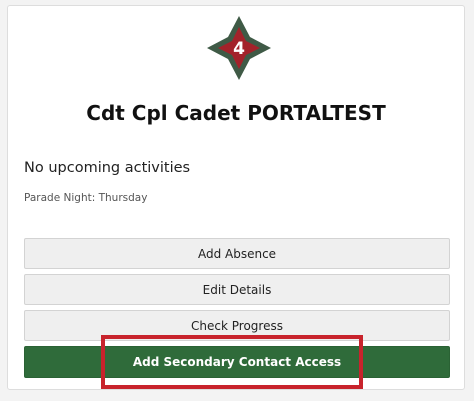 The image size is (474, 401). What do you see at coordinates (237, 362) in the screenshot?
I see `add-secondary-contact-access-button: Add Secondary Contact Access` at bounding box center [237, 362].